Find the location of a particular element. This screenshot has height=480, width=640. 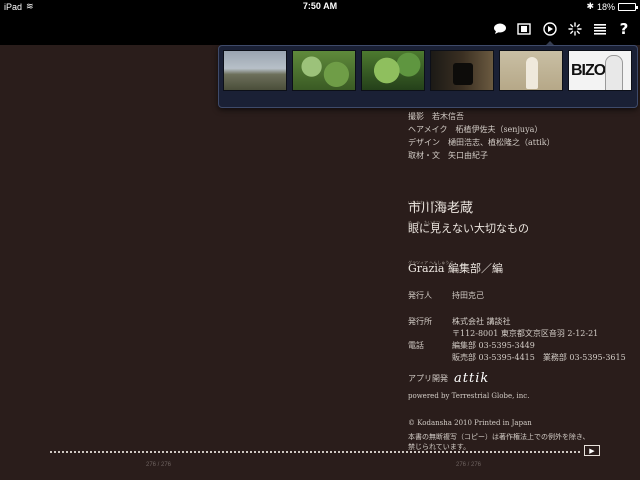

phone-row-2: 販売部 03-5395-4415 業務部 03-5395-3615 is located at coordinates (523, 358).